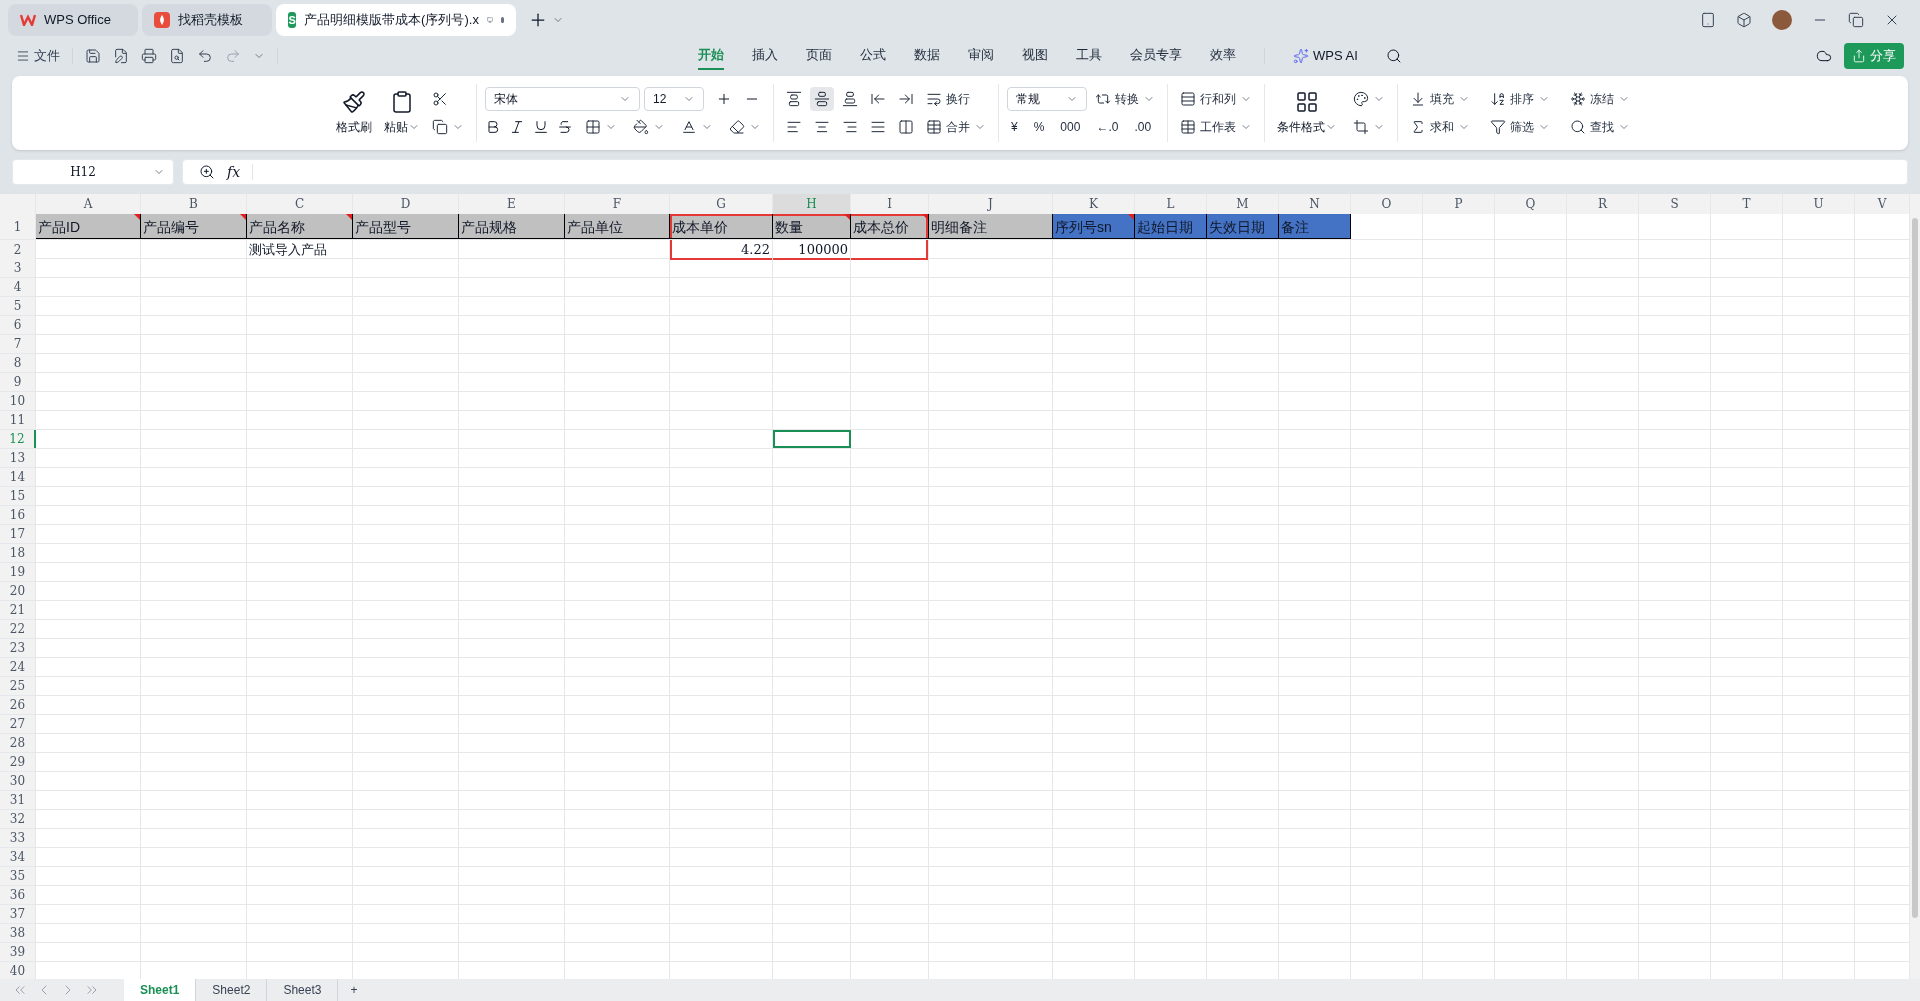  What do you see at coordinates (18, 553) in the screenshot?
I see `row-header: 18` at bounding box center [18, 553].